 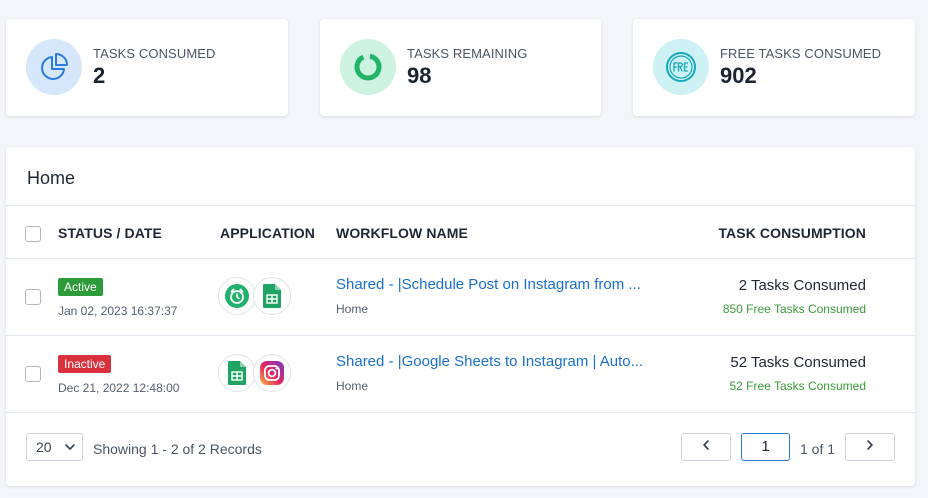 I want to click on stat-card-tasks-remaining: TASKS REMAINING 98, so click(x=460, y=67).